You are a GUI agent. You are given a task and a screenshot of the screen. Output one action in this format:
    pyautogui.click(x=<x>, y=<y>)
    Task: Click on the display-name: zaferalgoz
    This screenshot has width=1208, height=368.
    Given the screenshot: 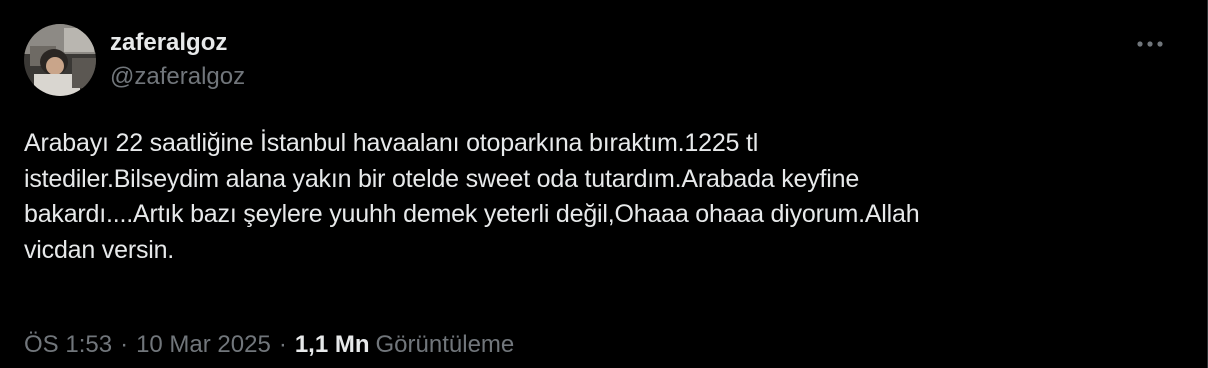 What is the action you would take?
    pyautogui.click(x=177, y=43)
    